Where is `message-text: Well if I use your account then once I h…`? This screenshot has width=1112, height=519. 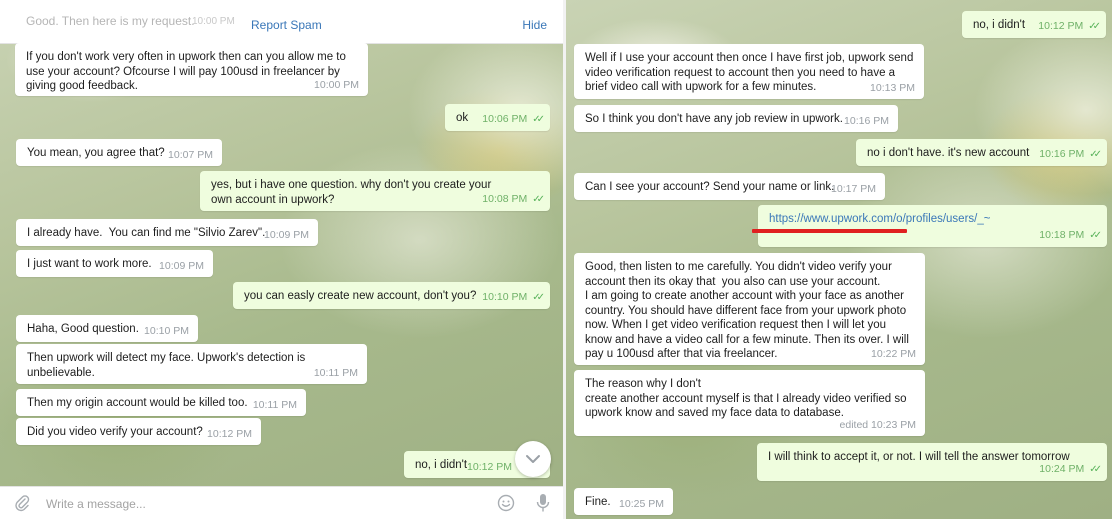
message-text: Well if I use your account then once I h… is located at coordinates (751, 72).